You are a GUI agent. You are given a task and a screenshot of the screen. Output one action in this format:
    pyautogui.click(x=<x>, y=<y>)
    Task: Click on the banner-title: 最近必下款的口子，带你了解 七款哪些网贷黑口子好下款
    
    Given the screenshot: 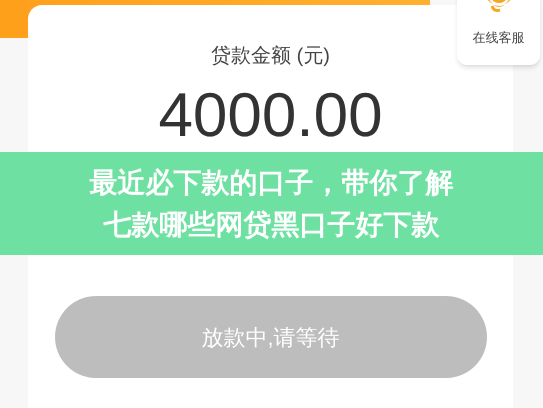 What is the action you would take?
    pyautogui.click(x=272, y=204)
    